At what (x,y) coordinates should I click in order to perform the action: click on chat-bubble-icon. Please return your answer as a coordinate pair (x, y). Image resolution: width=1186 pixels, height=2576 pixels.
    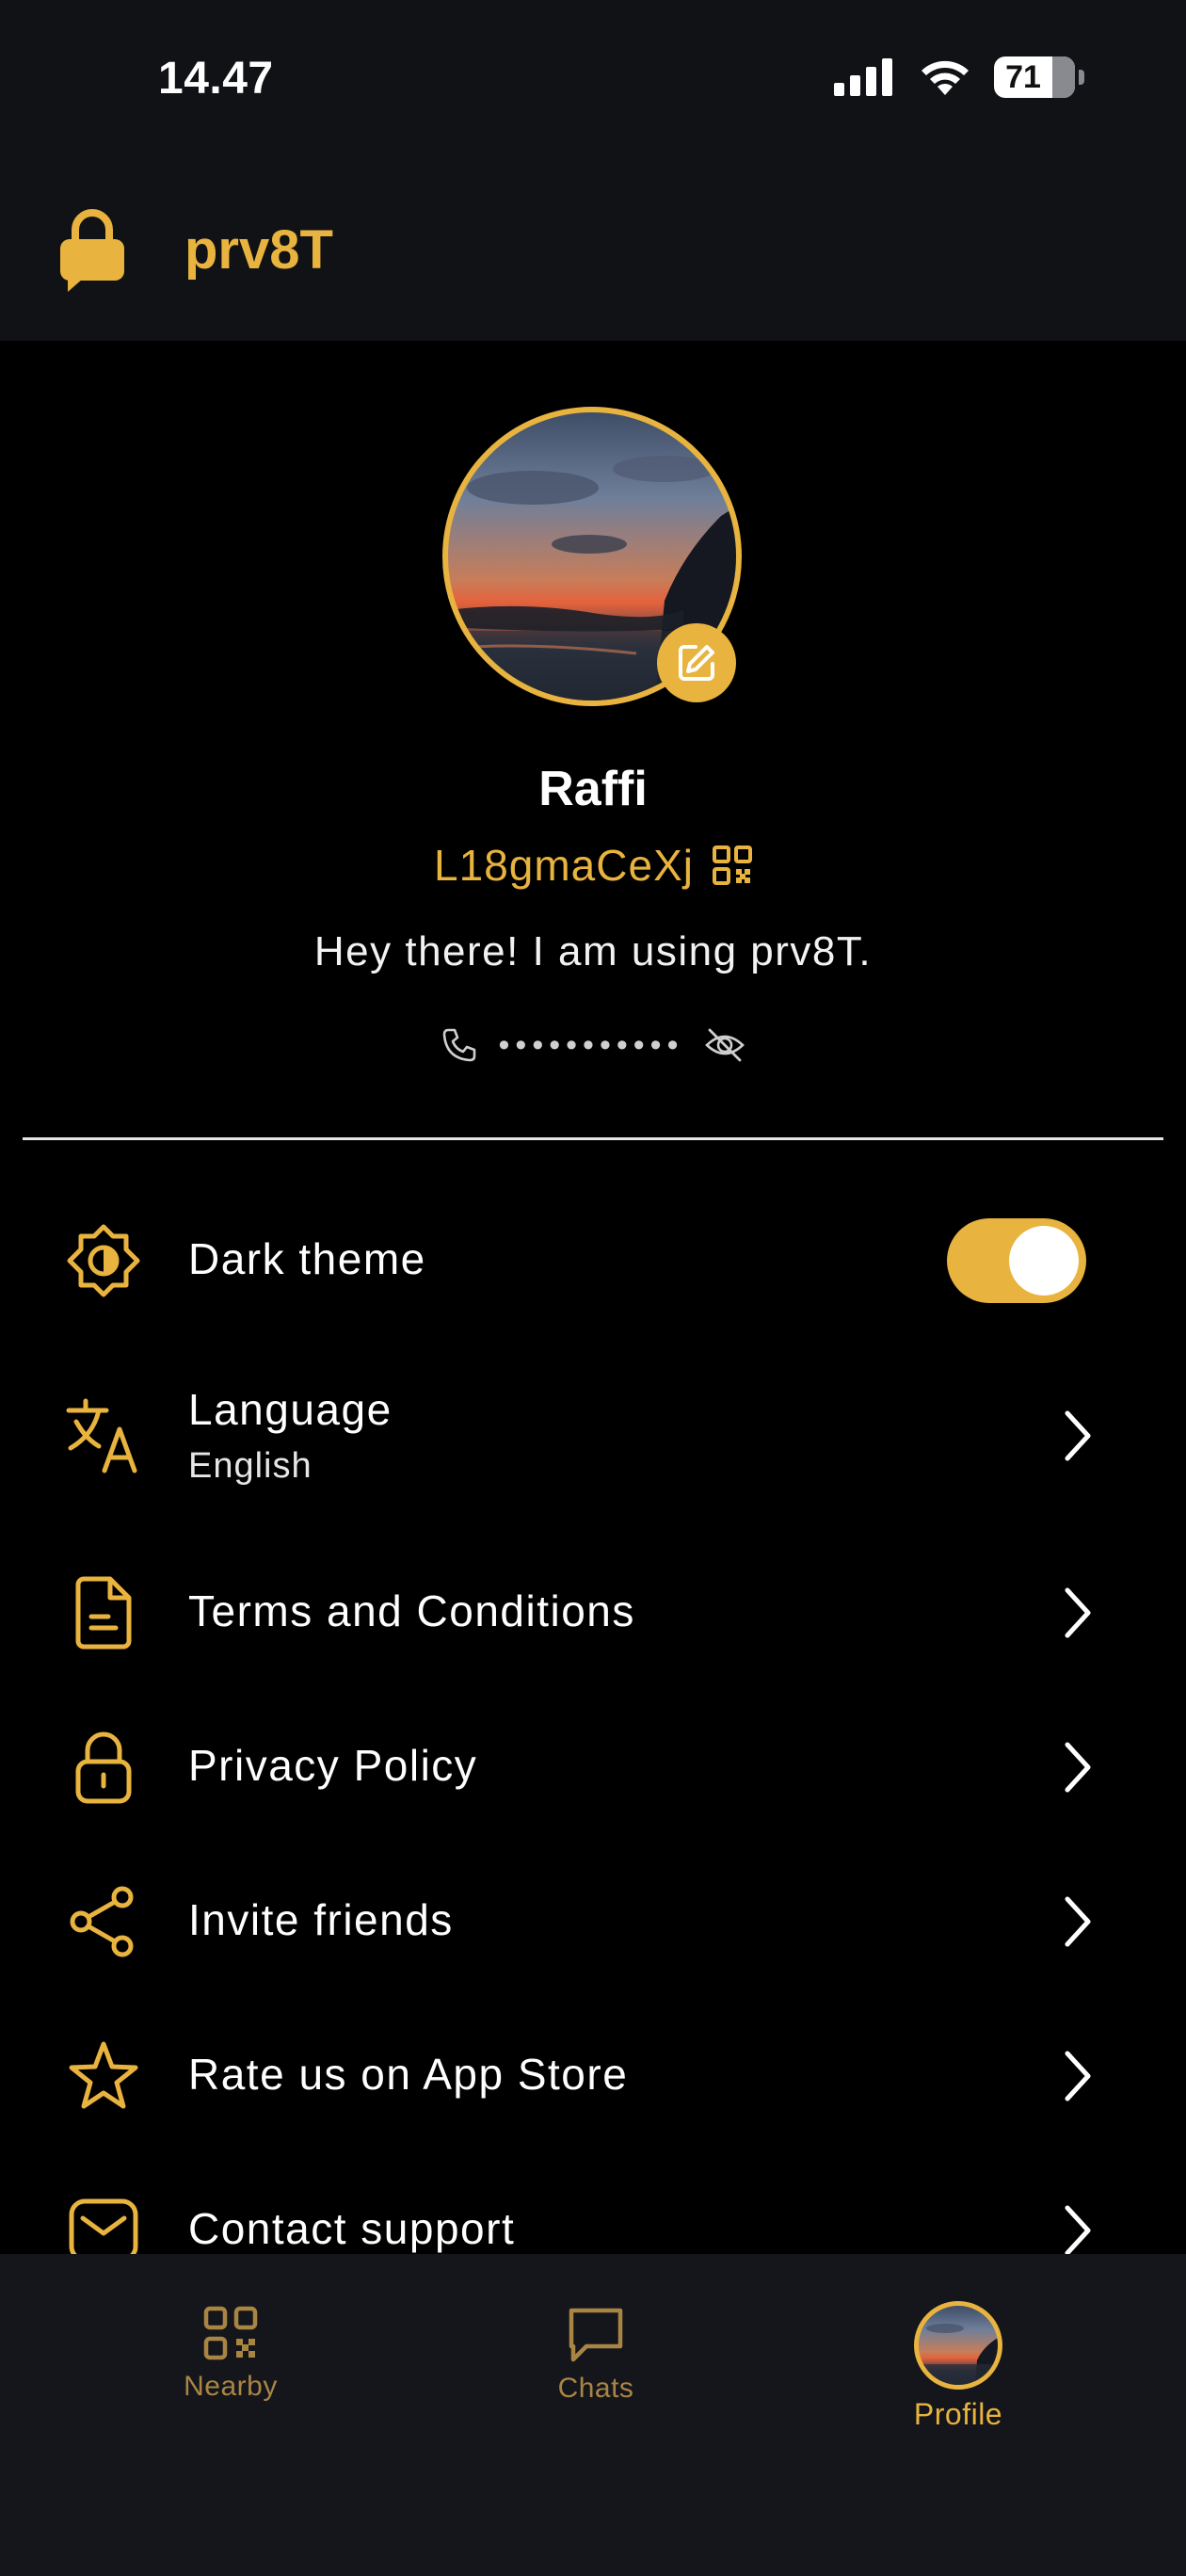
    Looking at the image, I should click on (596, 2335).